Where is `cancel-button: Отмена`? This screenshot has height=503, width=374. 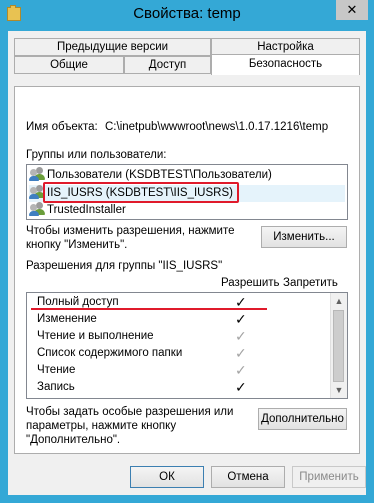
cancel-button: Отмена is located at coordinates (248, 477).